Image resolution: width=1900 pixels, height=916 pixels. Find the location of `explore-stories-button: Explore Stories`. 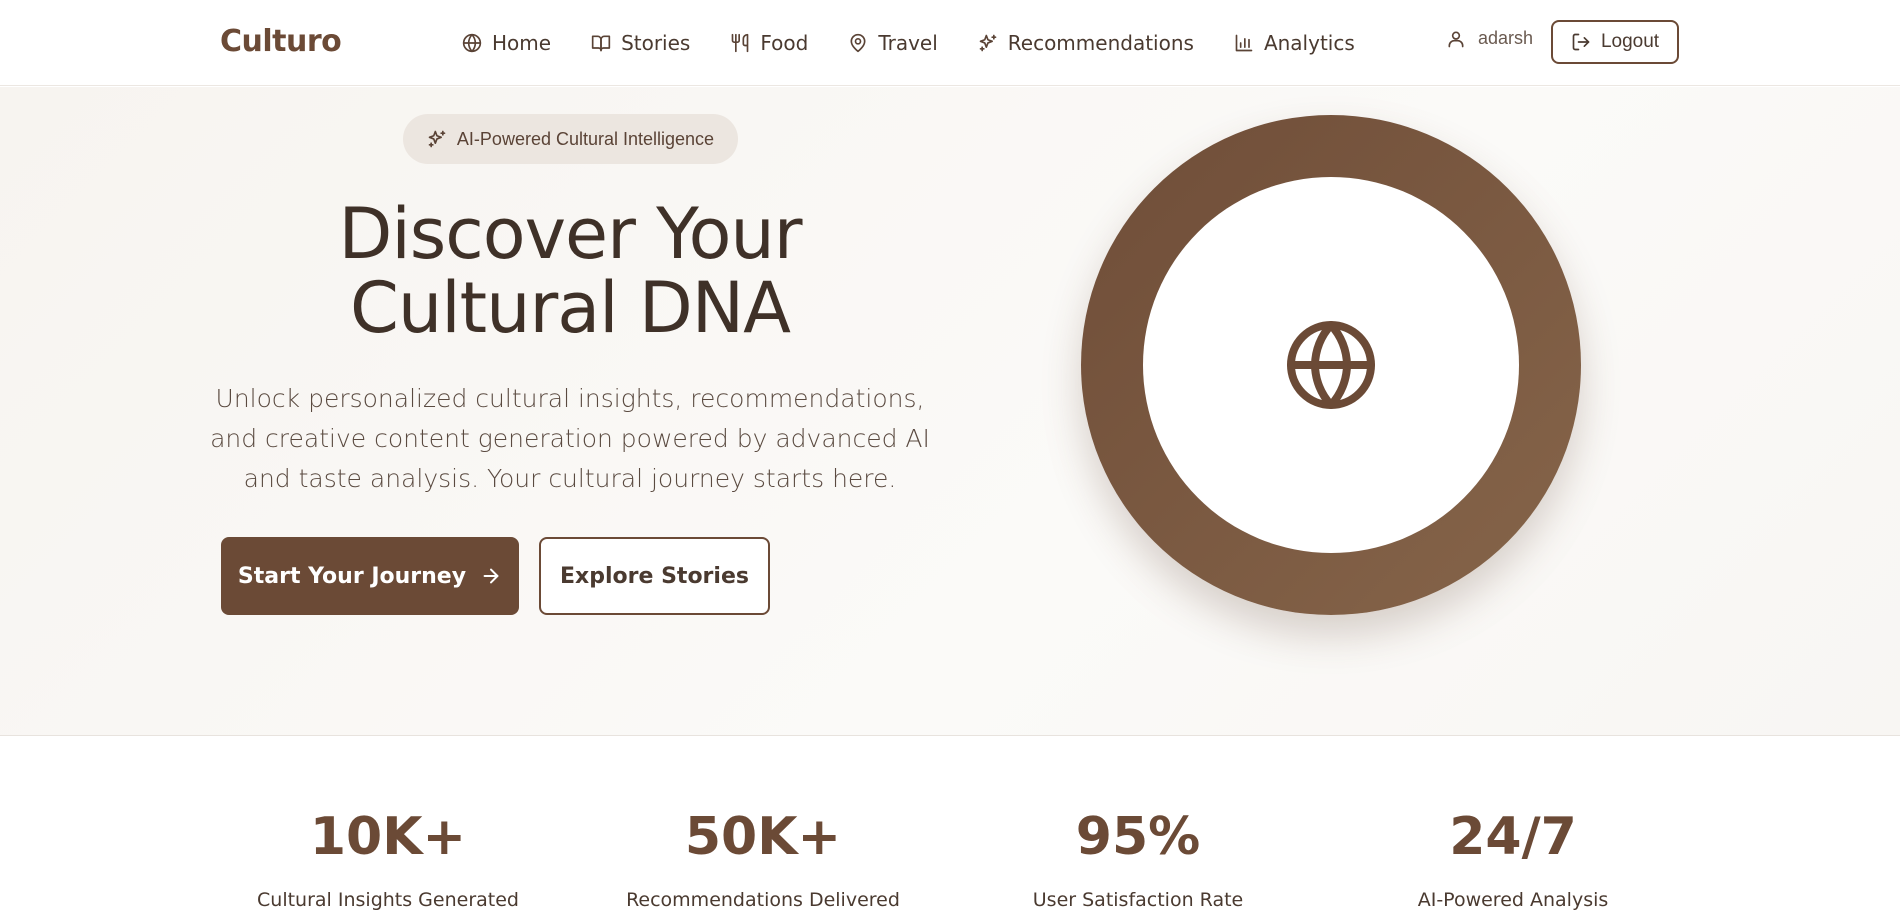

explore-stories-button: Explore Stories is located at coordinates (654, 576).